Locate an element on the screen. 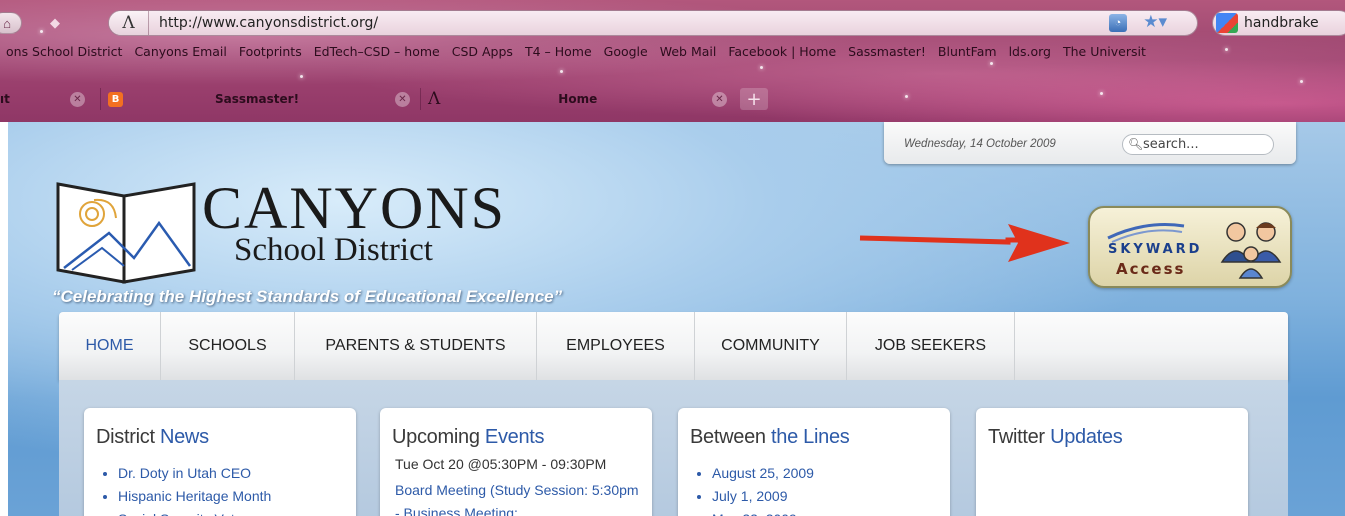 The image size is (1345, 516). issue-link: August 25, 2009 is located at coordinates (763, 473).